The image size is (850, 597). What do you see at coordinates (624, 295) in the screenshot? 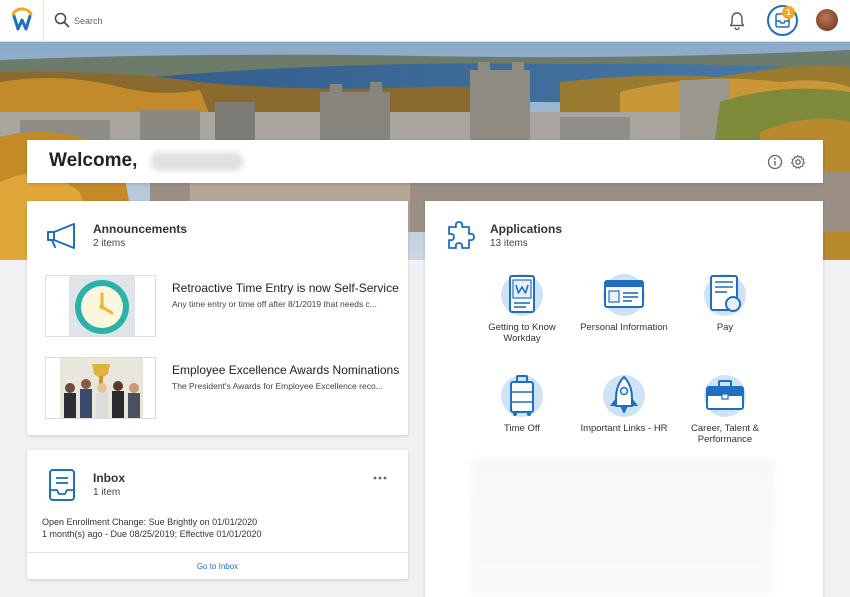
I see `id-card-icon` at bounding box center [624, 295].